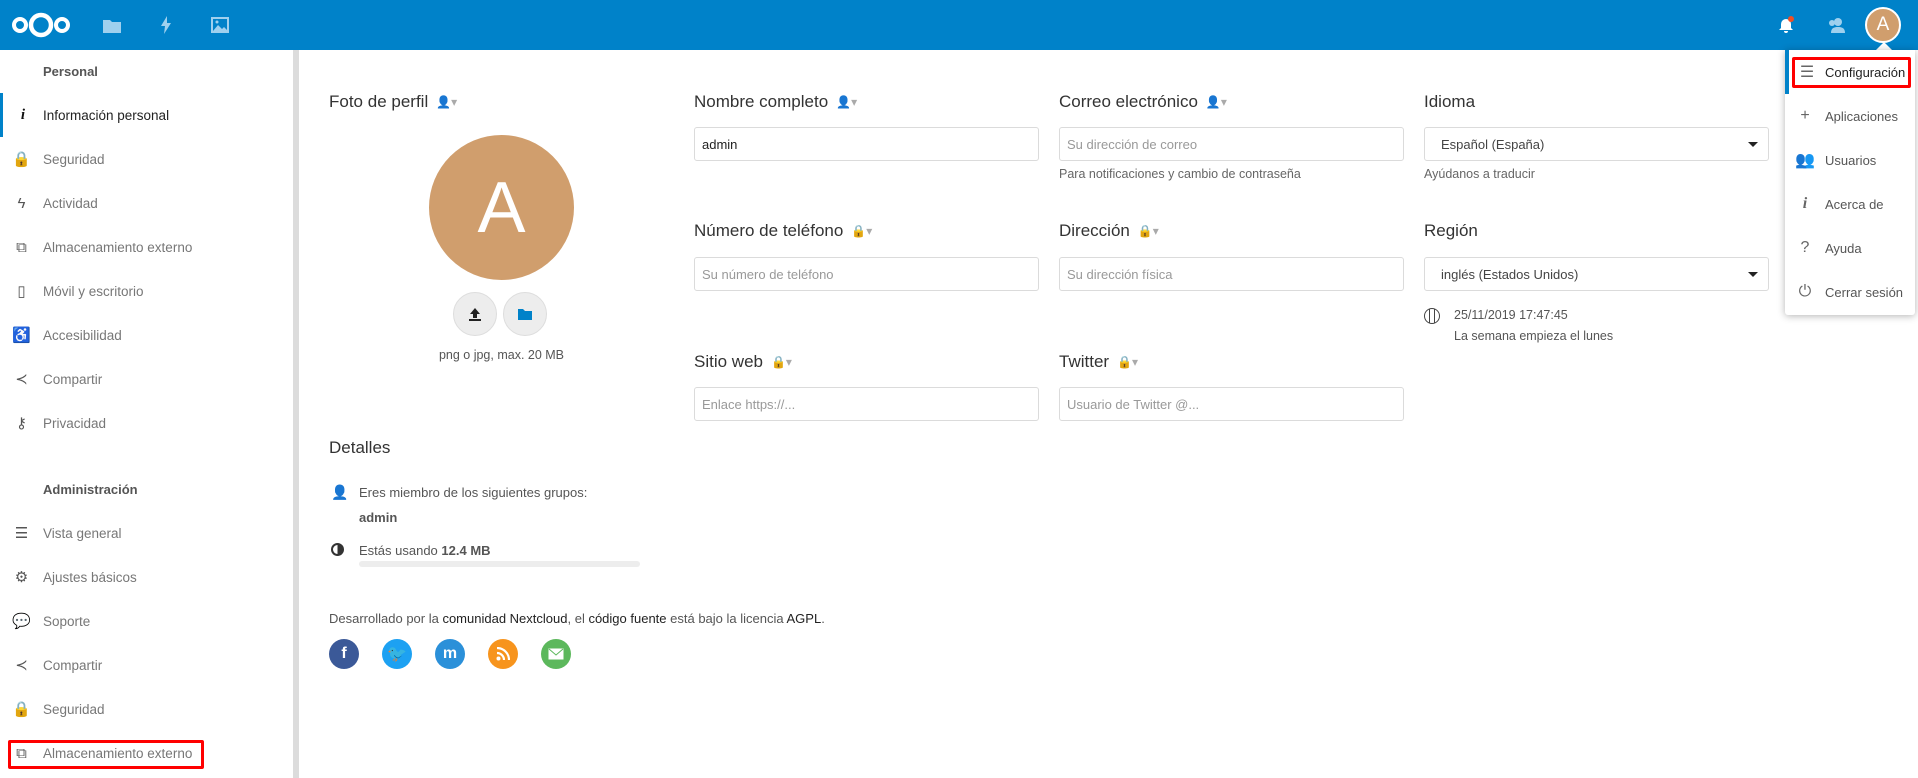  Describe the element at coordinates (1851, 72) in the screenshot. I see `highlight-box-configuracion` at that location.